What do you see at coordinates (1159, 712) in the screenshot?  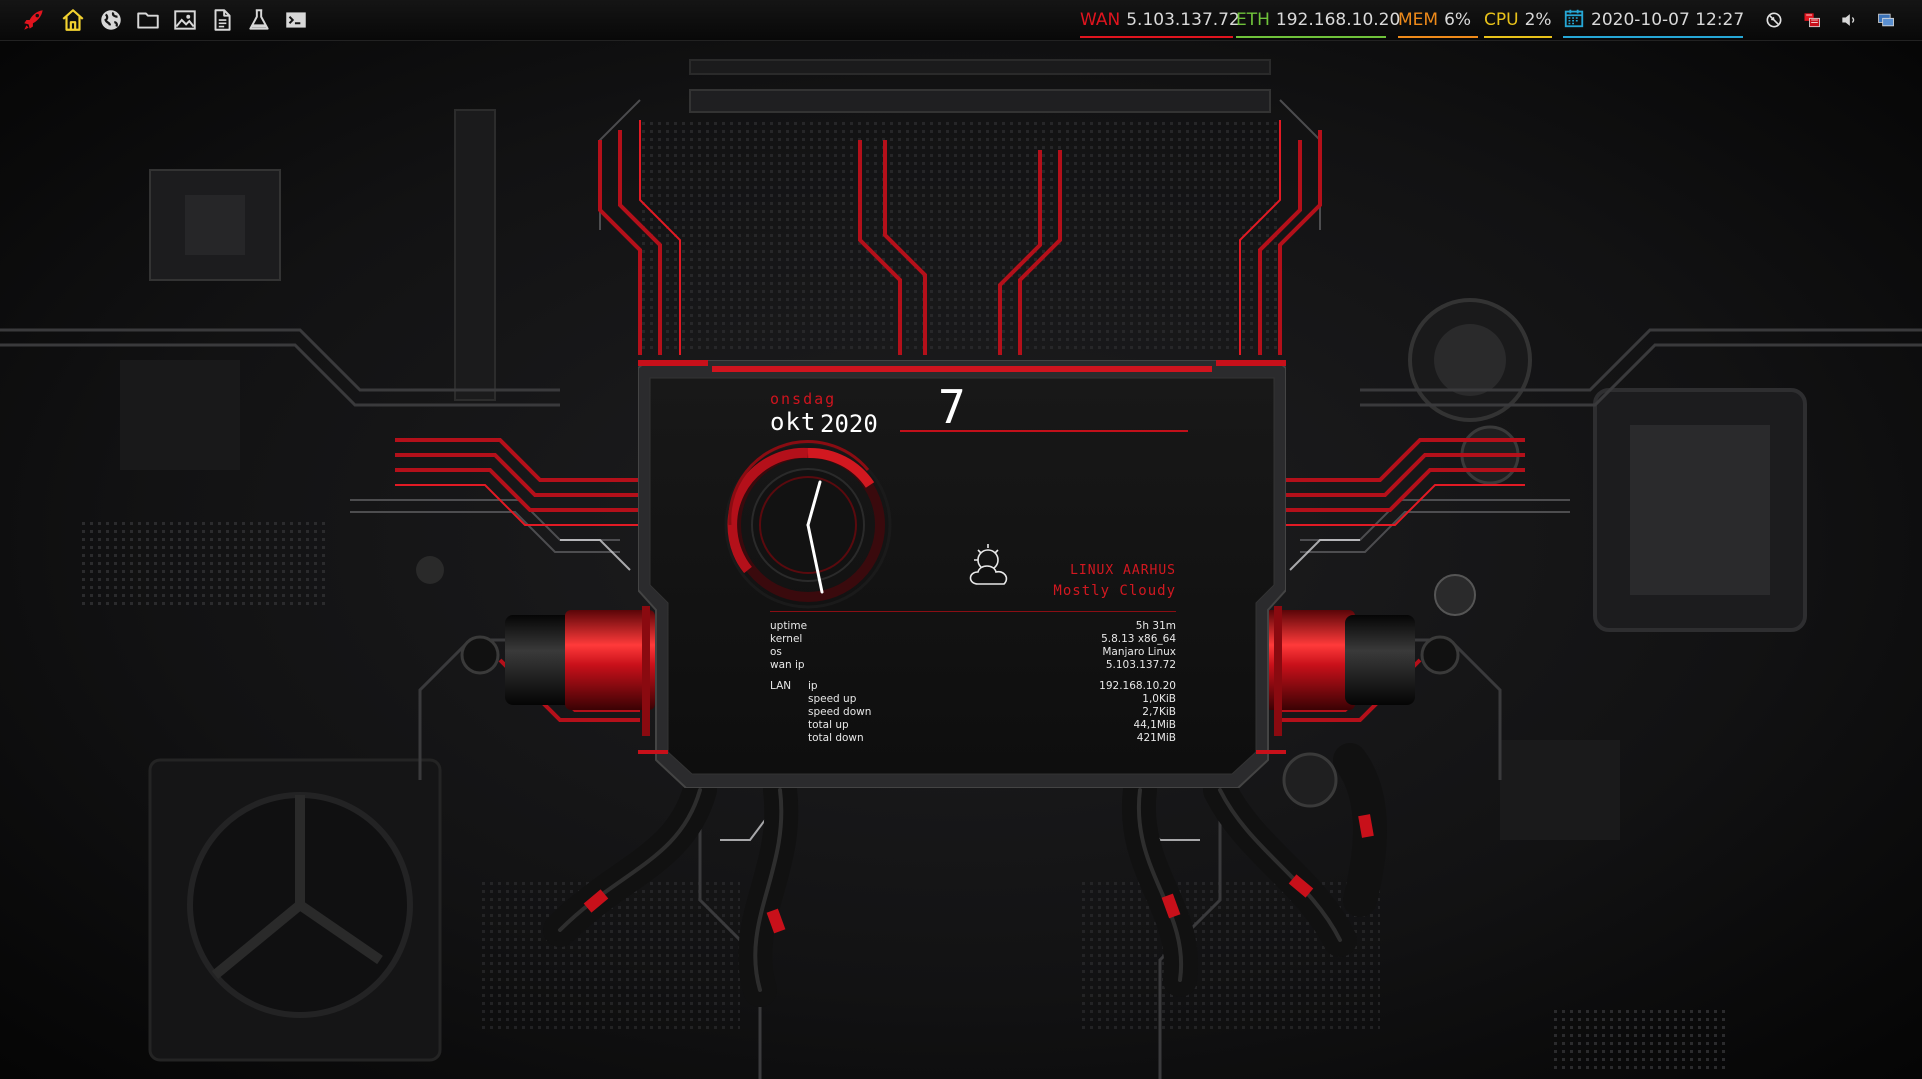 I see `speed-down-value: 2,7KiB` at bounding box center [1159, 712].